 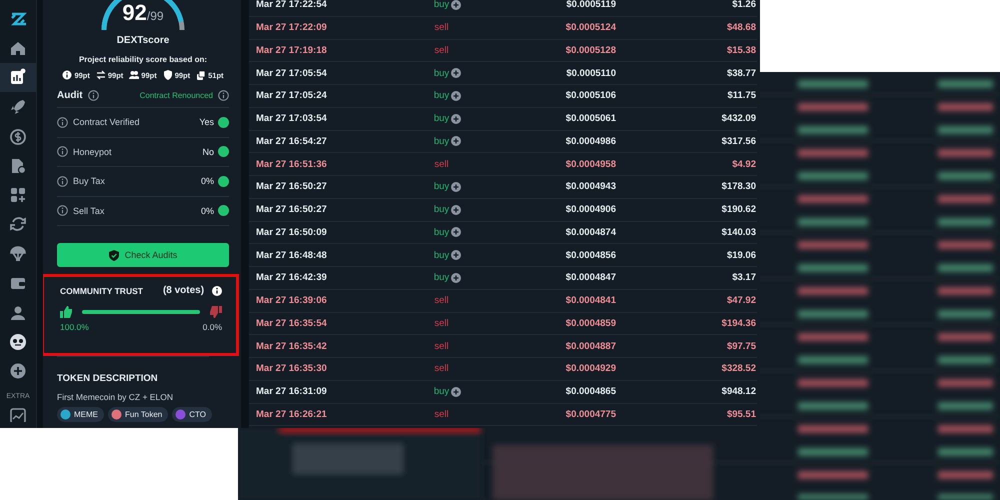 What do you see at coordinates (292, 255) in the screenshot?
I see `trade-time: Mar 27 16:48:48` at bounding box center [292, 255].